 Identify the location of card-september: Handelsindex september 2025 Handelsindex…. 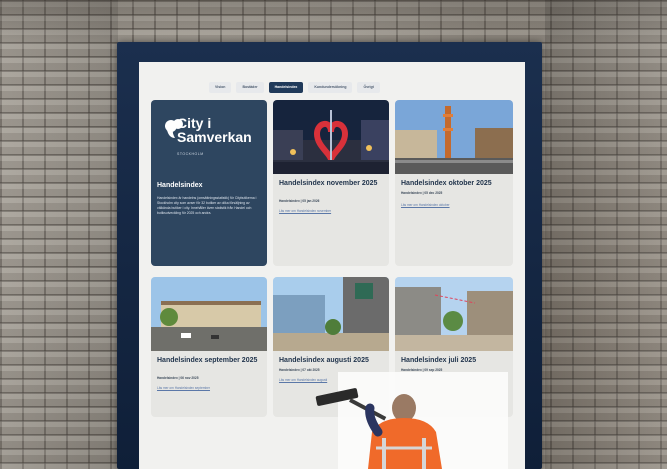
(209, 347).